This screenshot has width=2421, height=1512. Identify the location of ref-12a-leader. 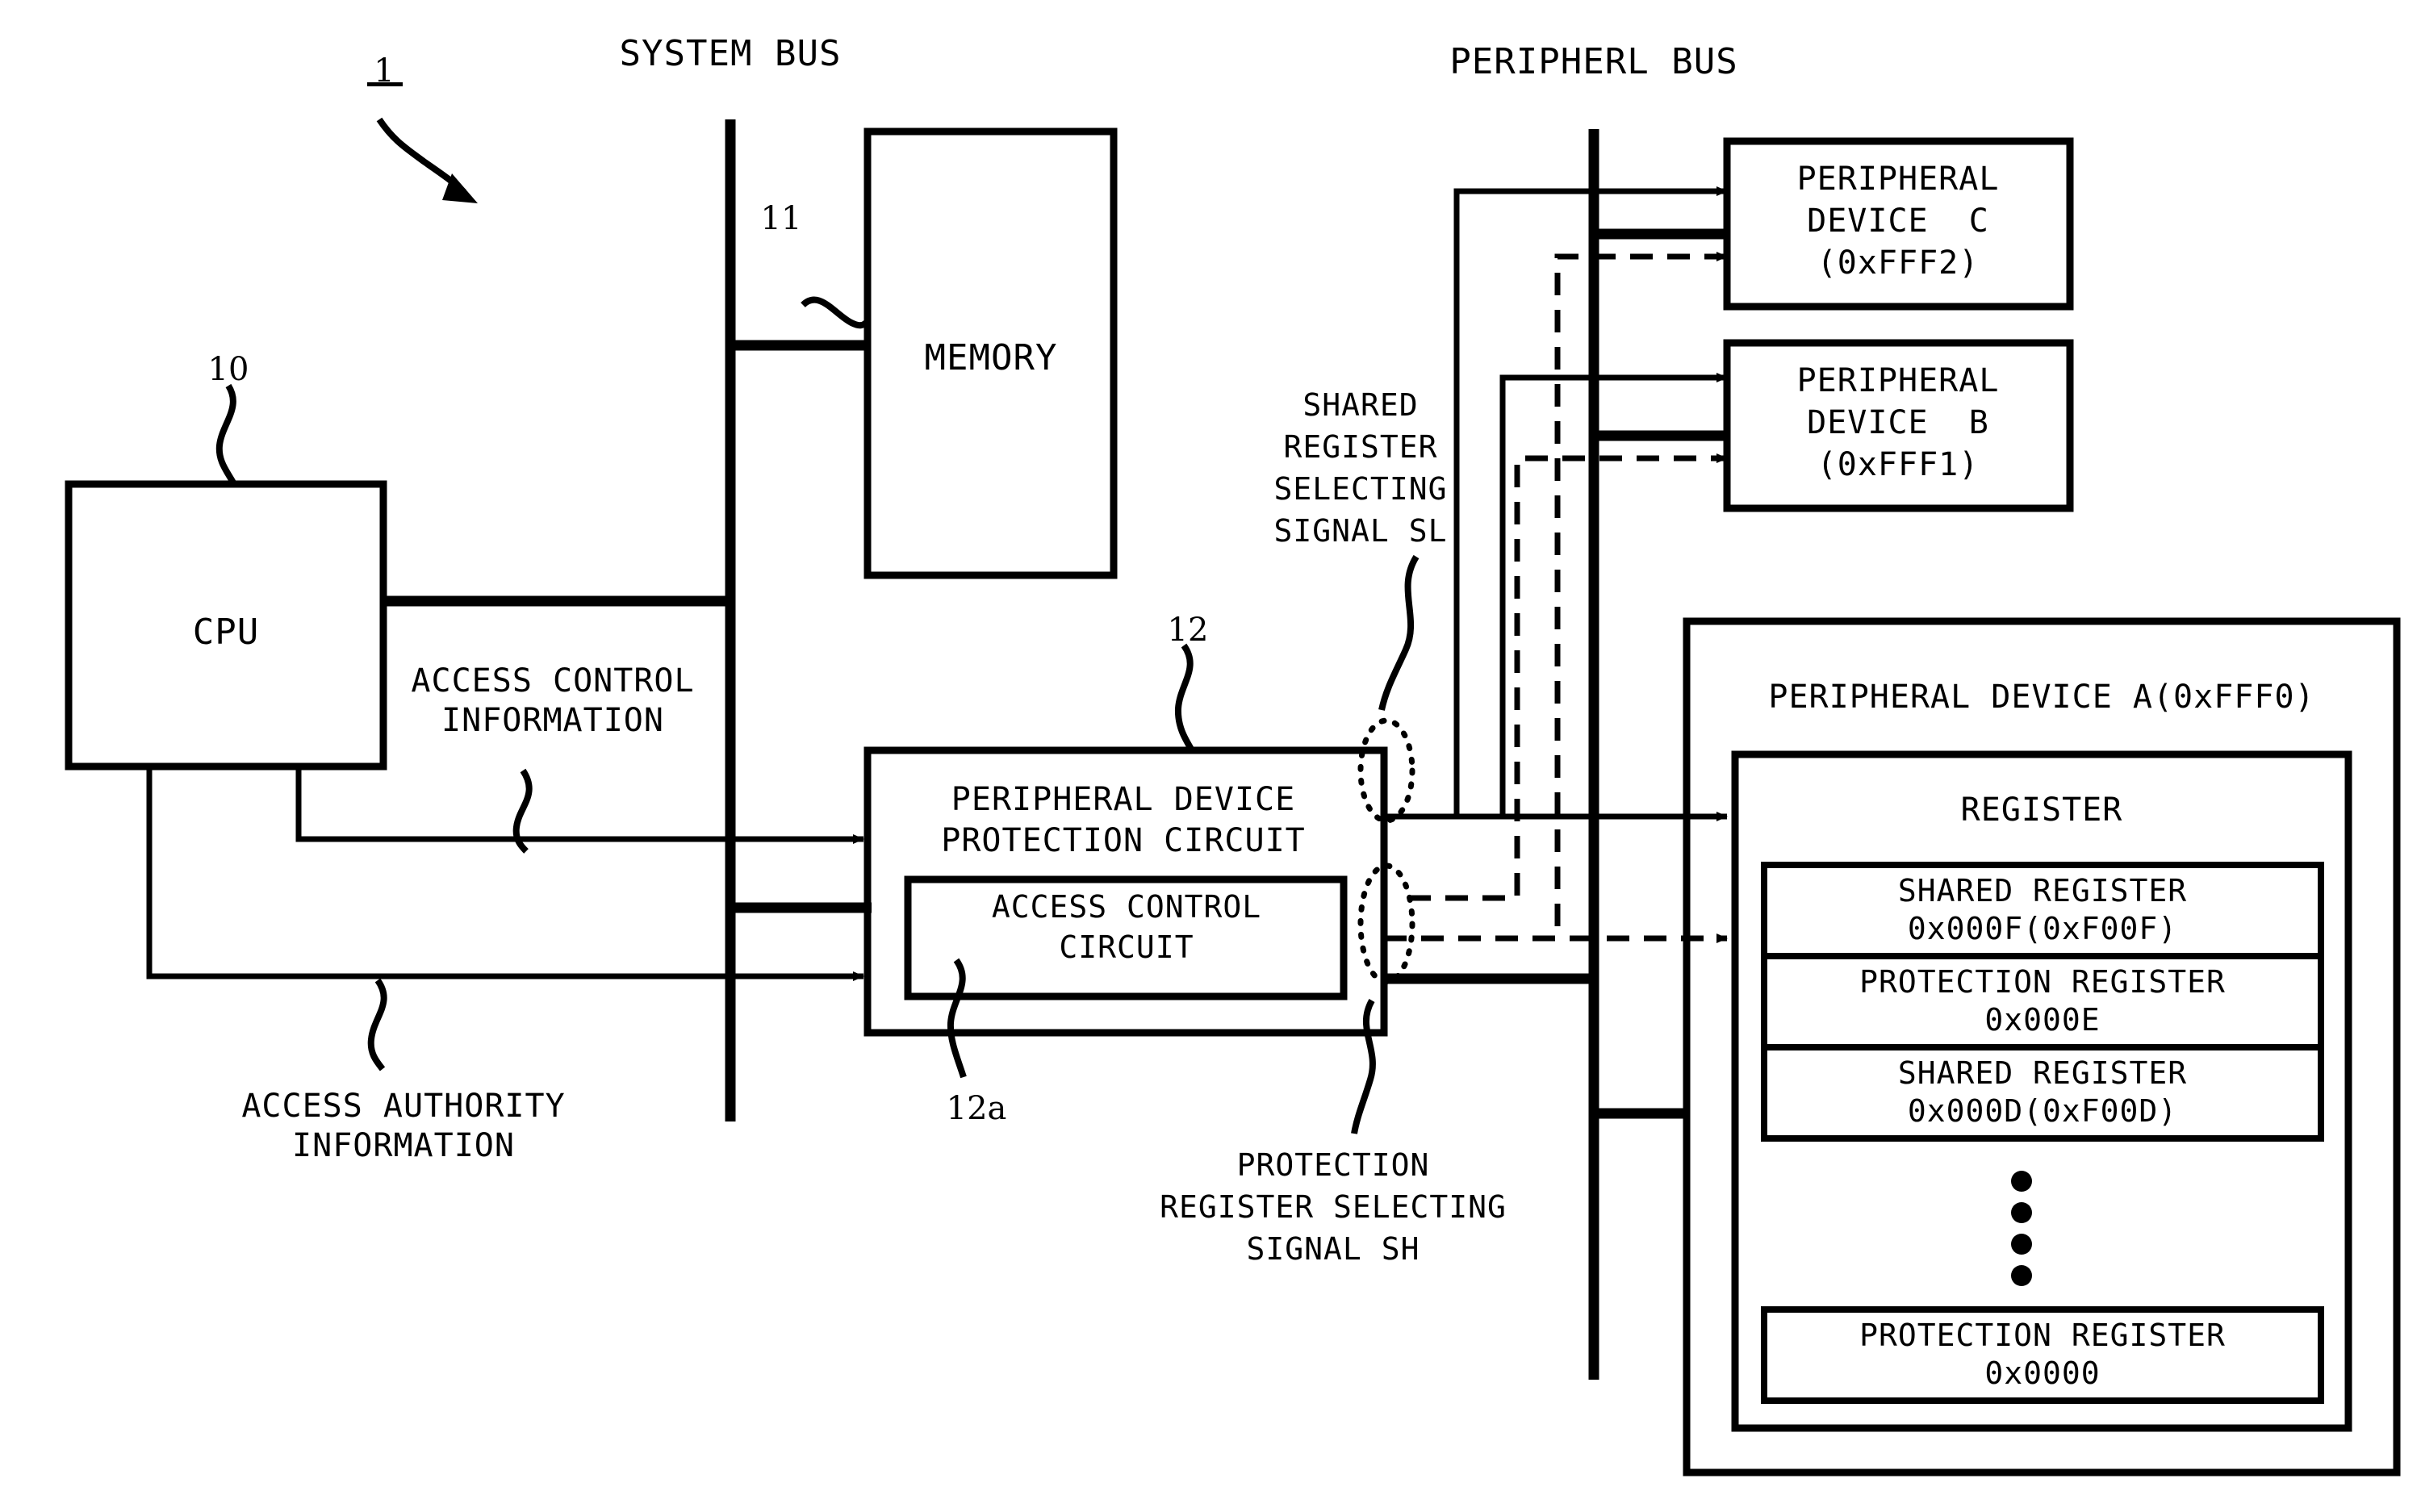
(957, 1018).